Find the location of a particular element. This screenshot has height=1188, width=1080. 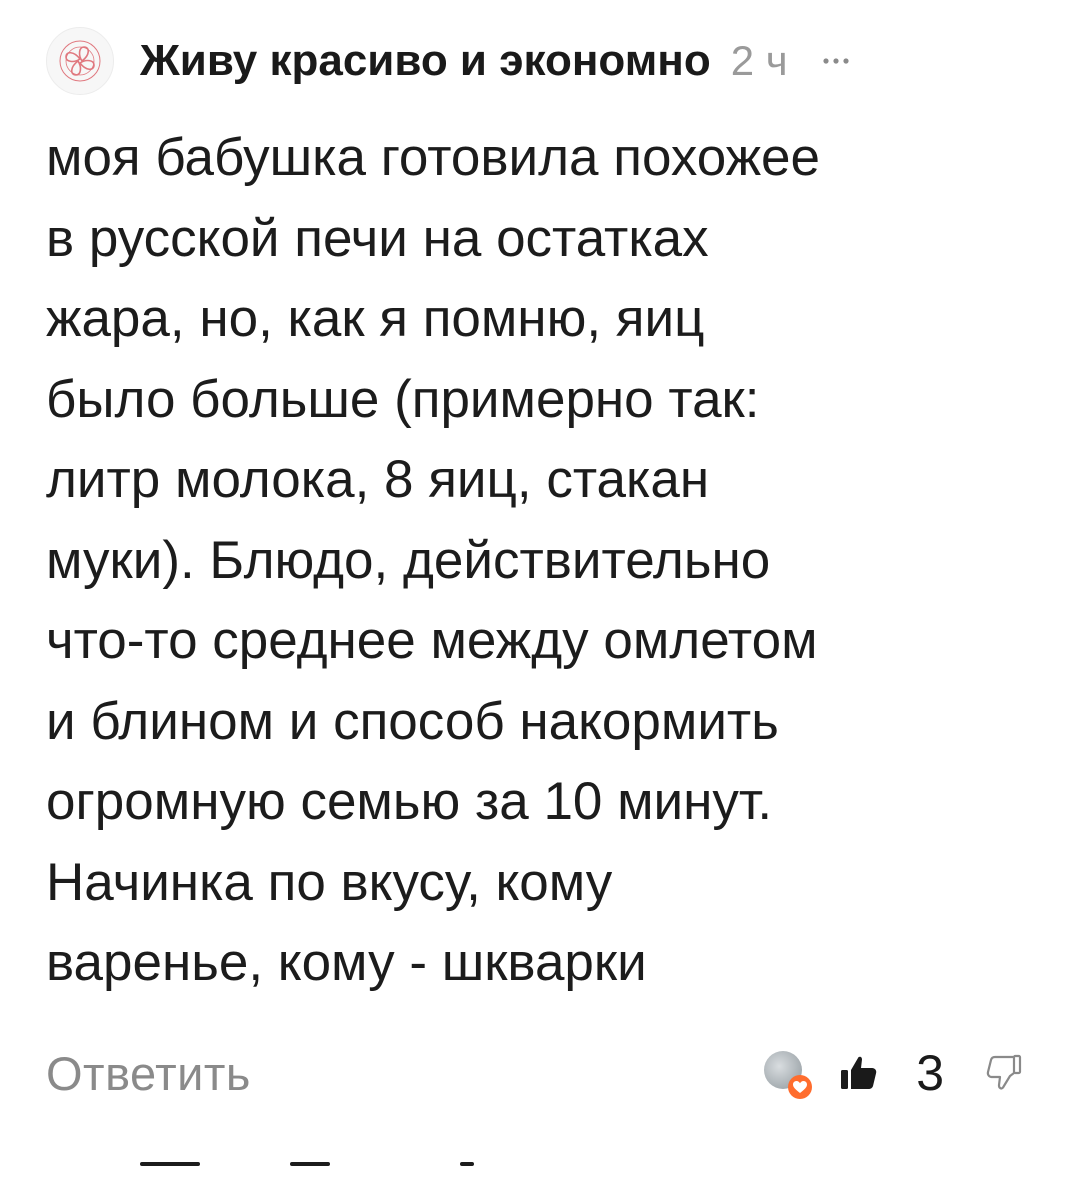

more-options-button is located at coordinates (836, 61).